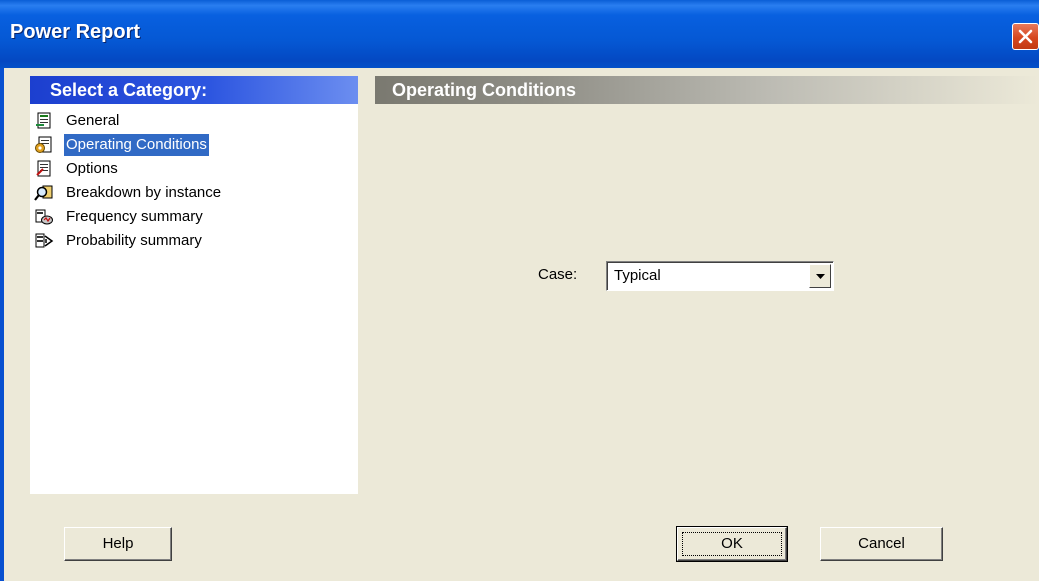  What do you see at coordinates (44, 121) in the screenshot?
I see `document-icon` at bounding box center [44, 121].